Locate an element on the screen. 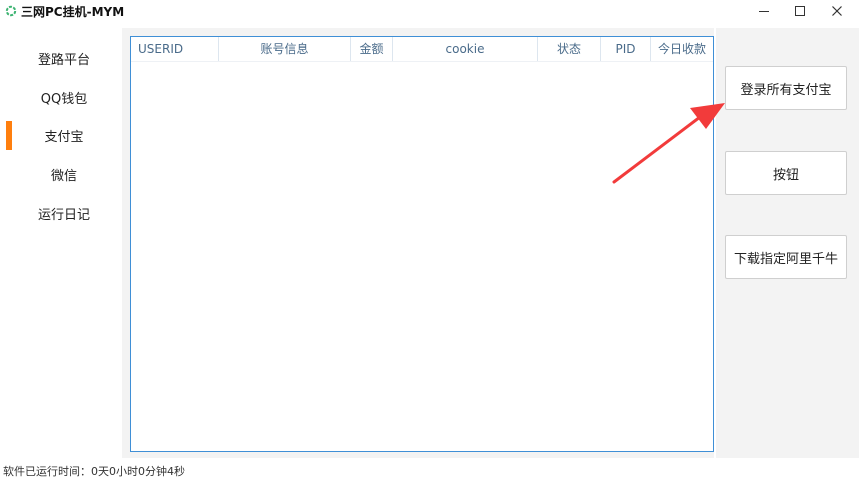 The image size is (859, 484). nav-selected-indicator is located at coordinates (9, 135).